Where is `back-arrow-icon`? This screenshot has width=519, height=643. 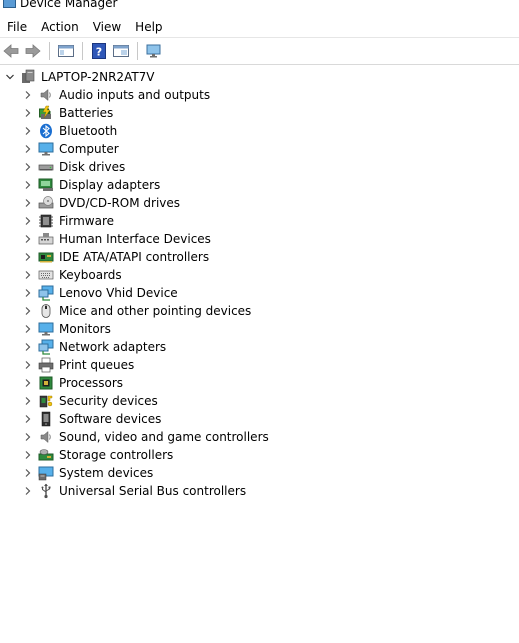 back-arrow-icon is located at coordinates (11, 51).